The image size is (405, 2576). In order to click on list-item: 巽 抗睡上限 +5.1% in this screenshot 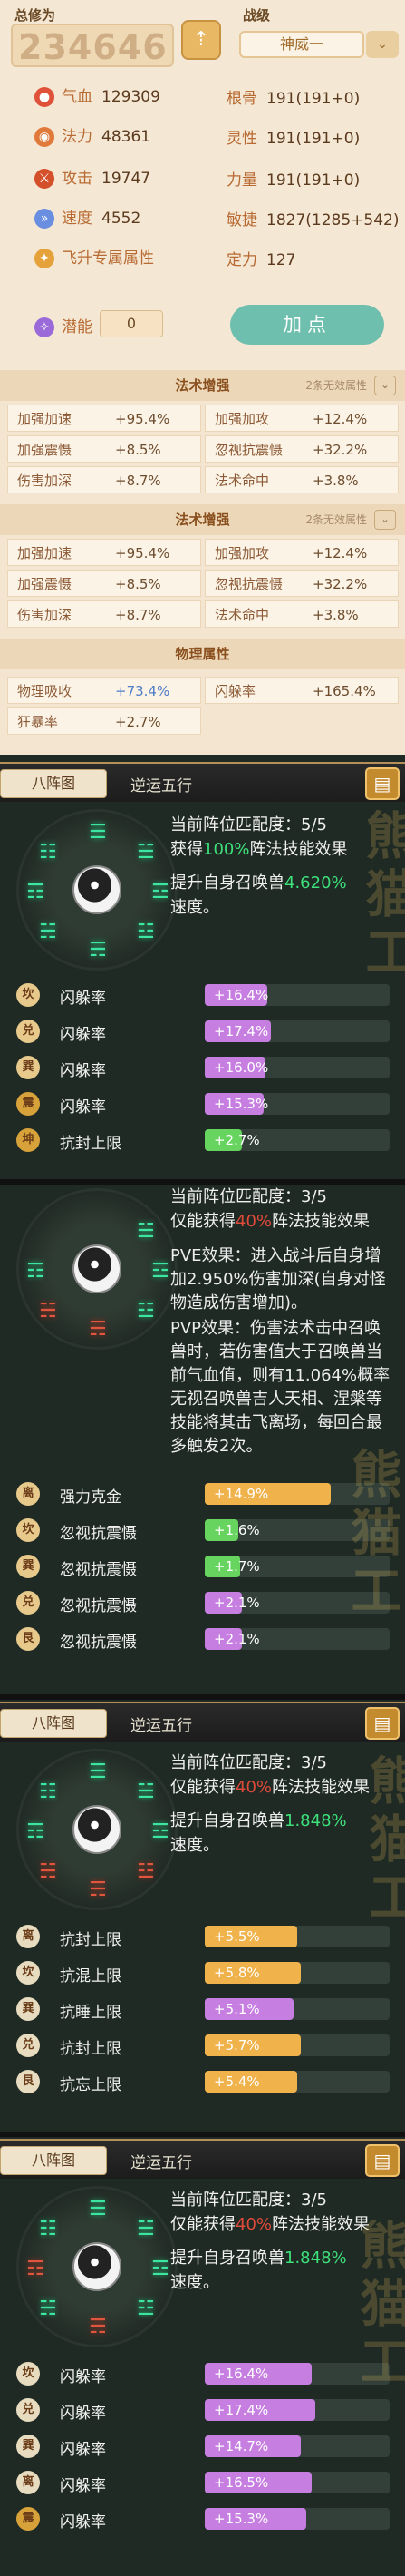, I will do `click(206, 2009)`.